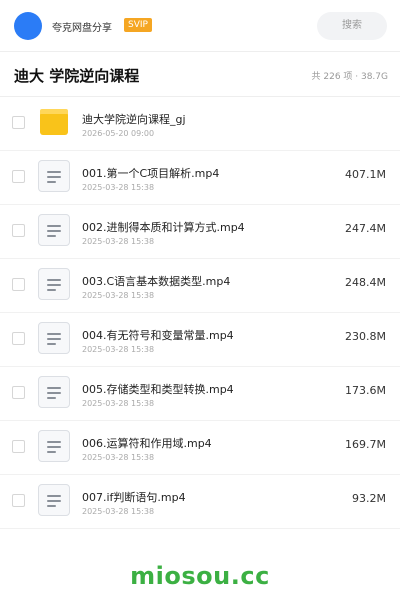  I want to click on item-summary: 共 226 项 · 38.7G, so click(350, 77).